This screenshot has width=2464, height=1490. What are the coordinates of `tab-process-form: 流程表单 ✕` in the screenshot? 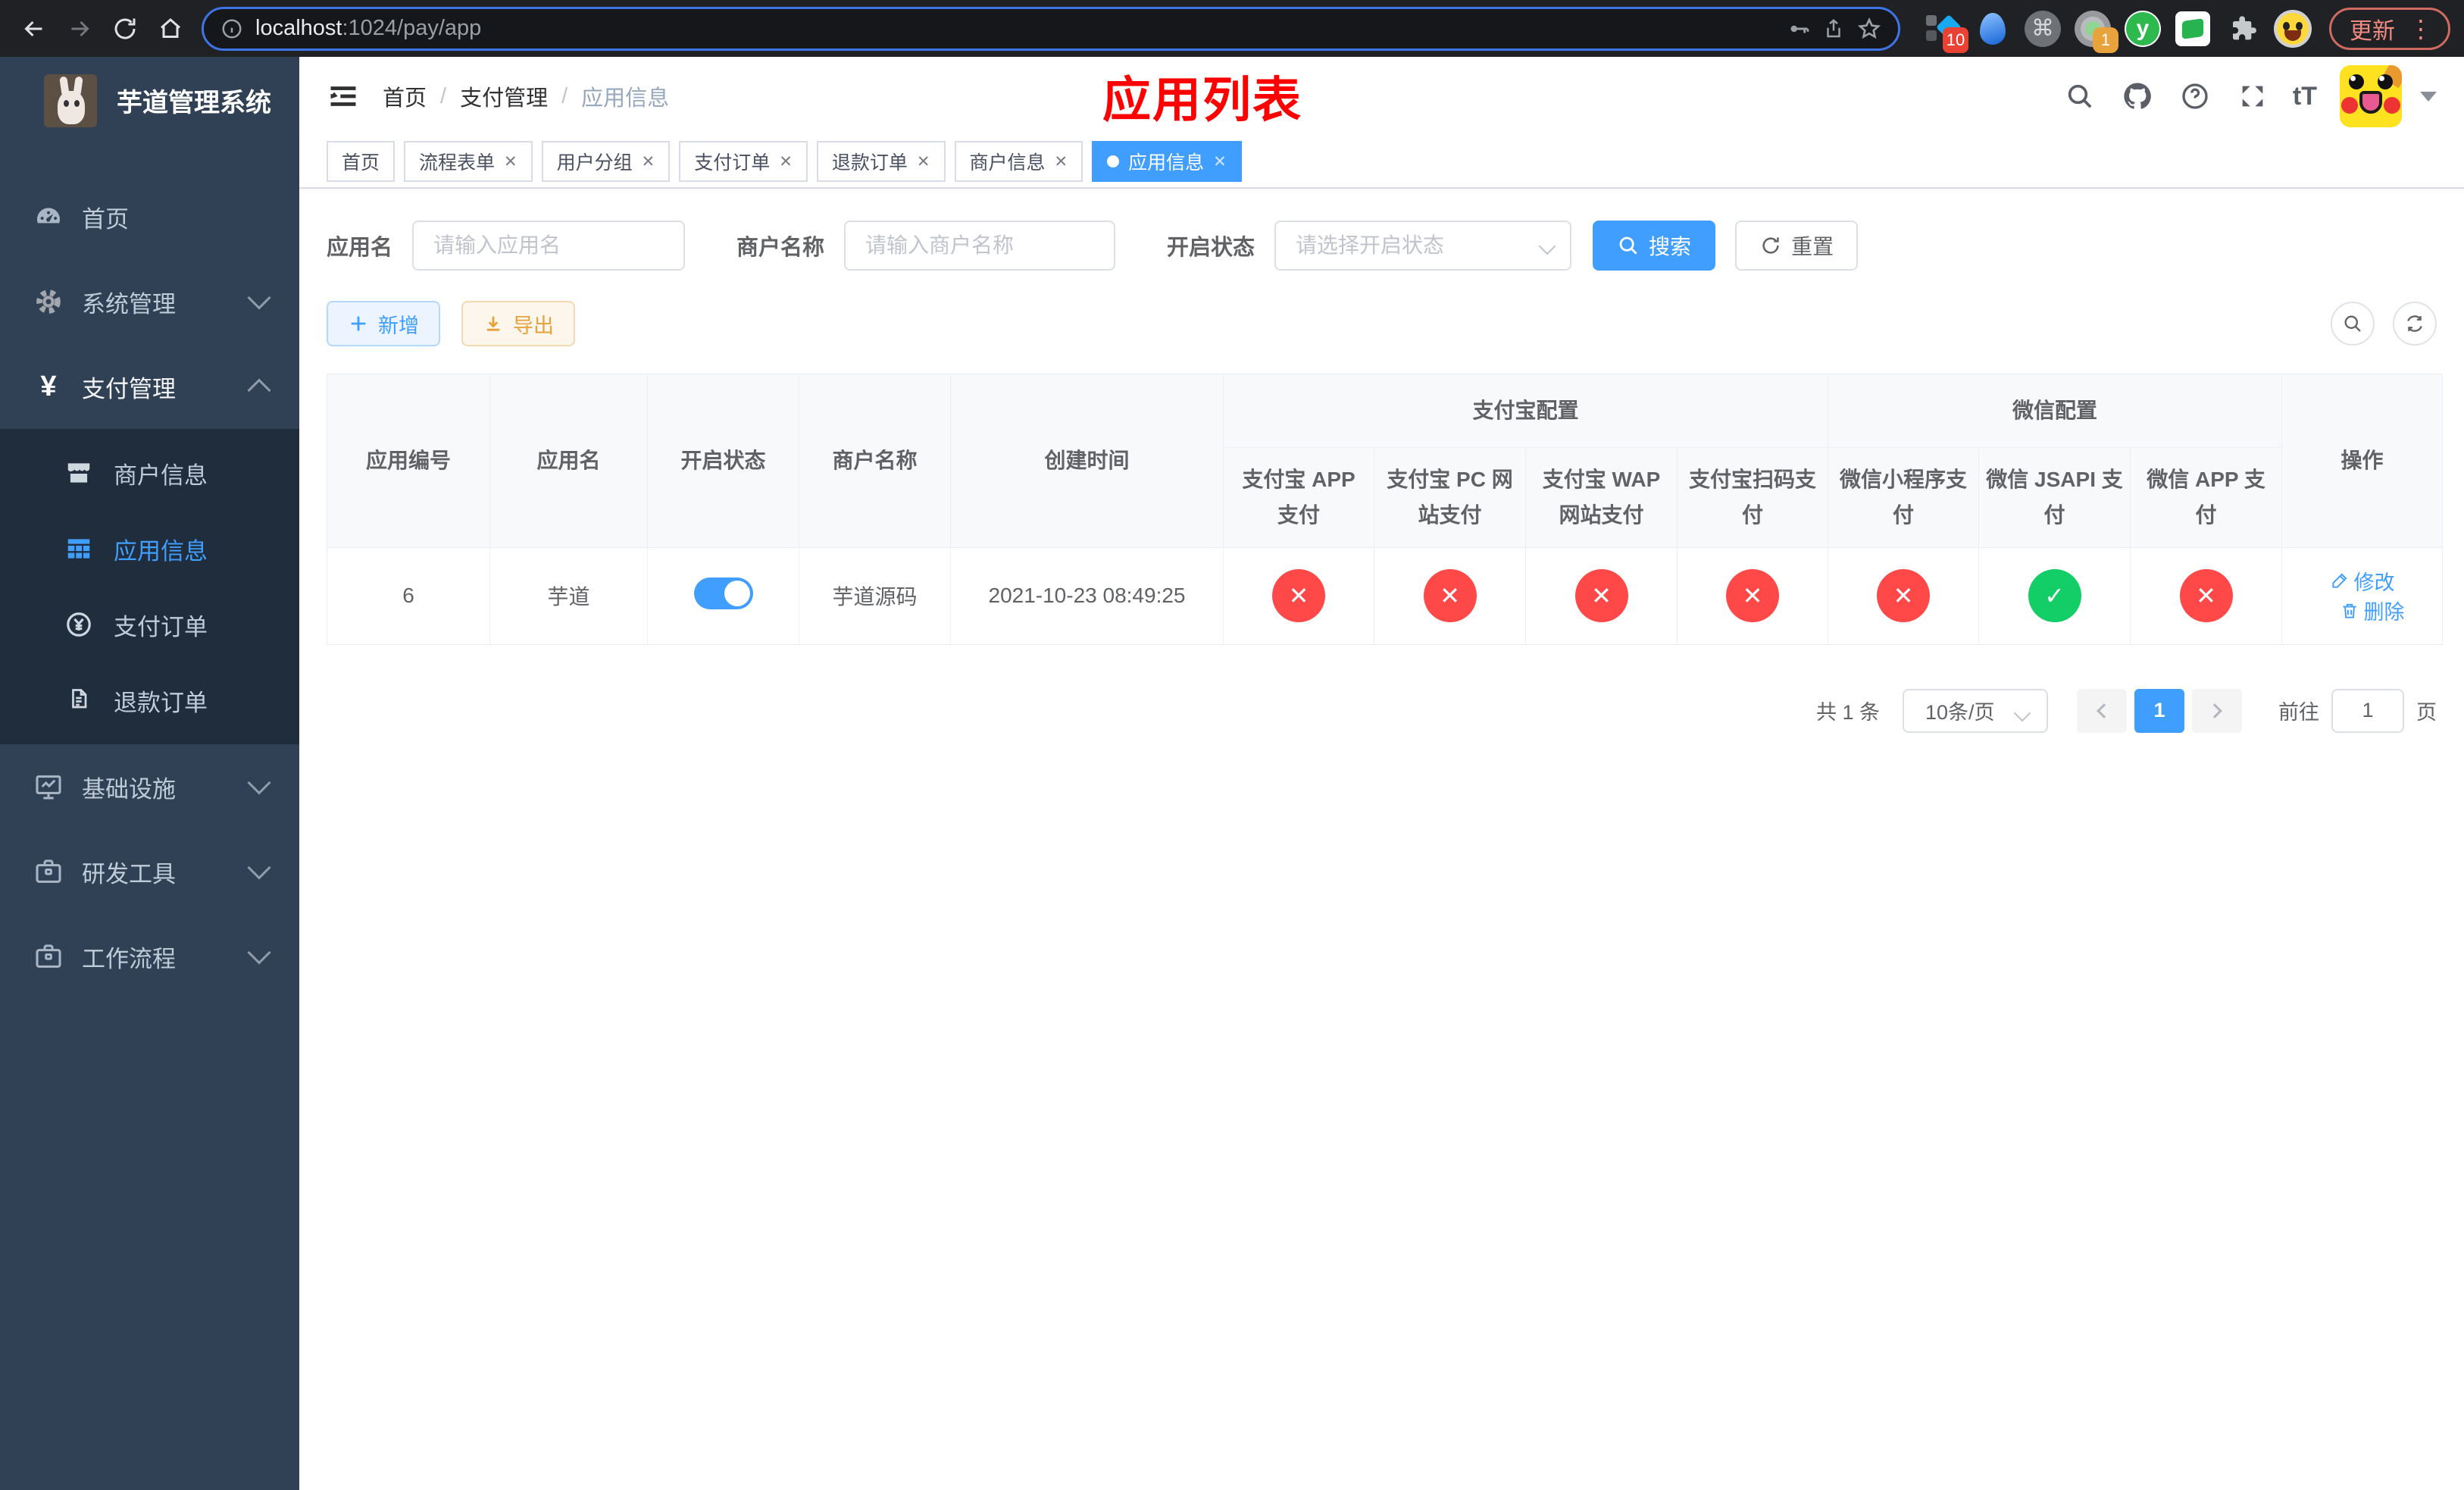 It's located at (468, 161).